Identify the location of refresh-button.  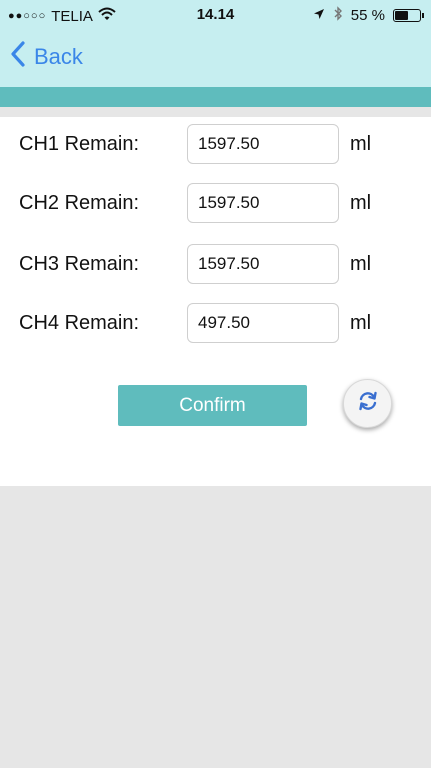
(367, 403).